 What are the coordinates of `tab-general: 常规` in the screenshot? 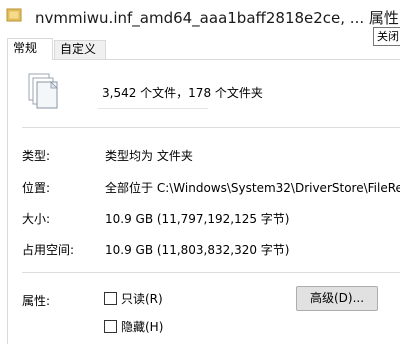 It's located at (30, 49).